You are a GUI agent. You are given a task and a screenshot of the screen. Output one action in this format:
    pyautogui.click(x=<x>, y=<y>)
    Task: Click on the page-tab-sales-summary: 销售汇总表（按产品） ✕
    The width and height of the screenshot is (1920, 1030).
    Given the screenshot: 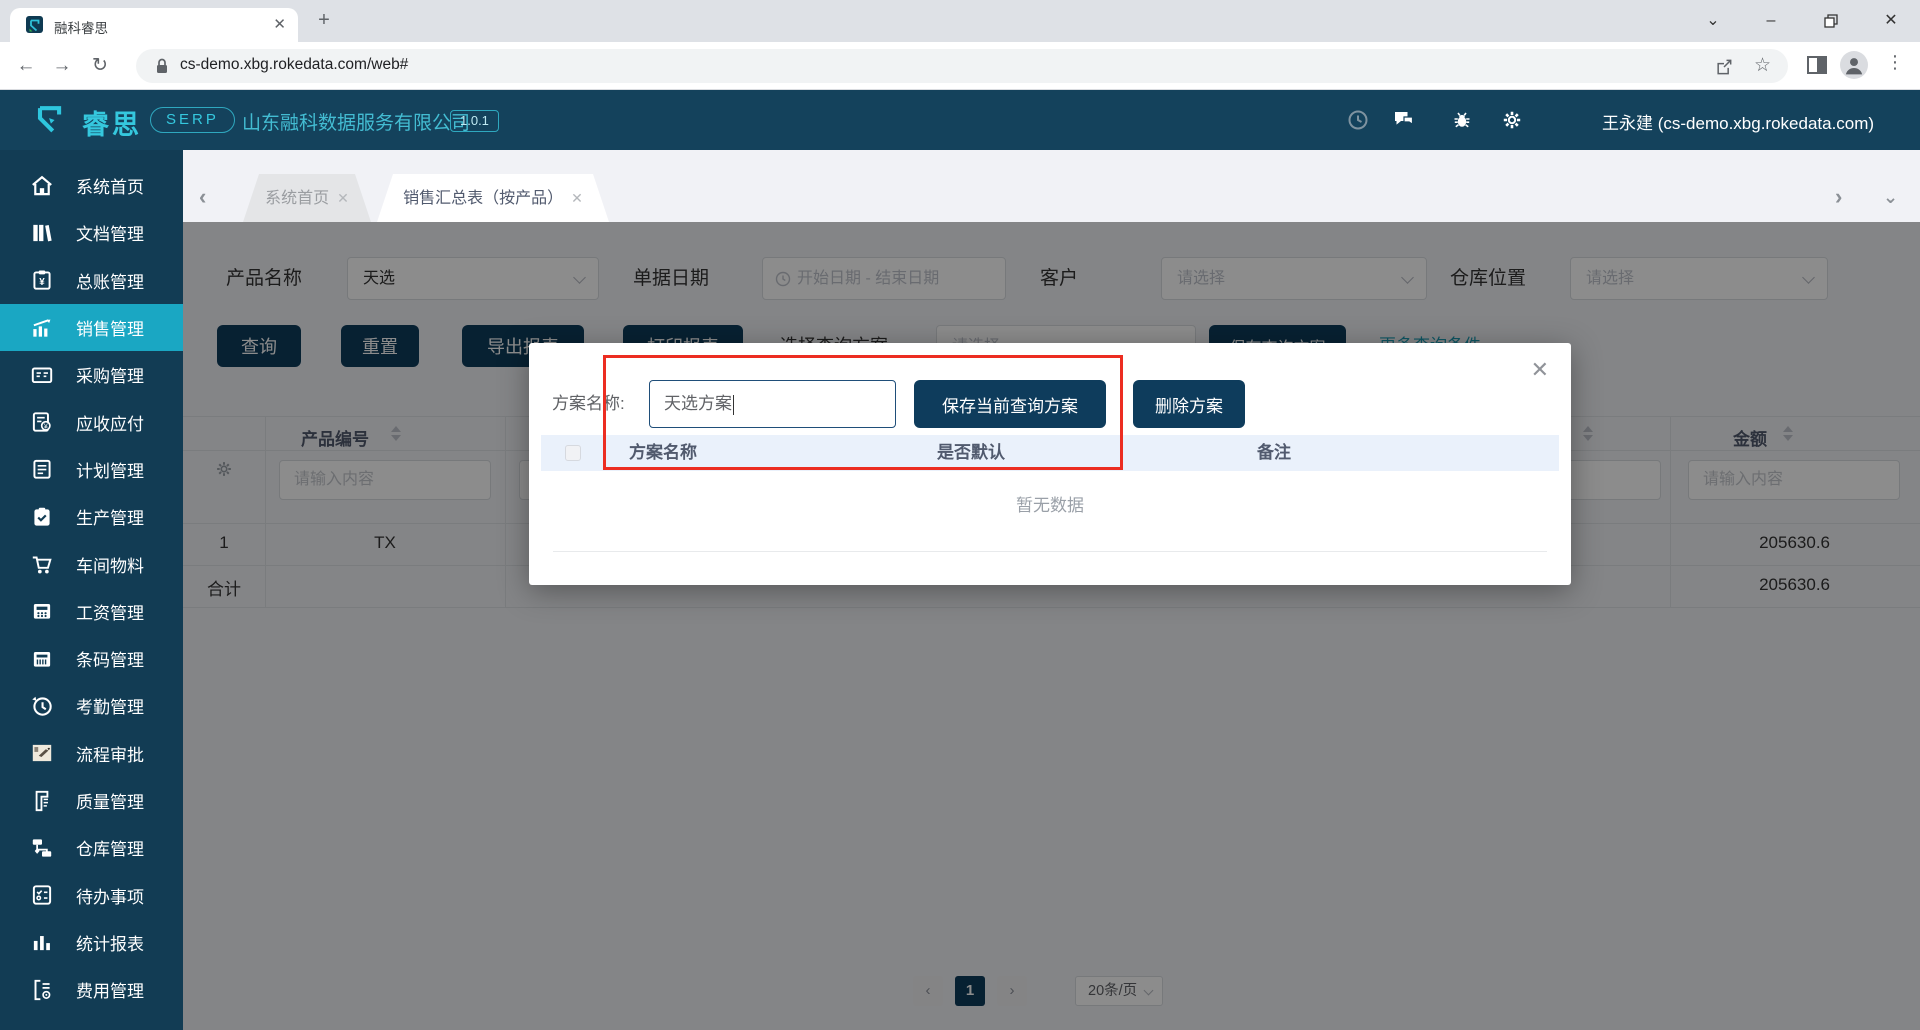 What is the action you would take?
    pyautogui.click(x=493, y=198)
    